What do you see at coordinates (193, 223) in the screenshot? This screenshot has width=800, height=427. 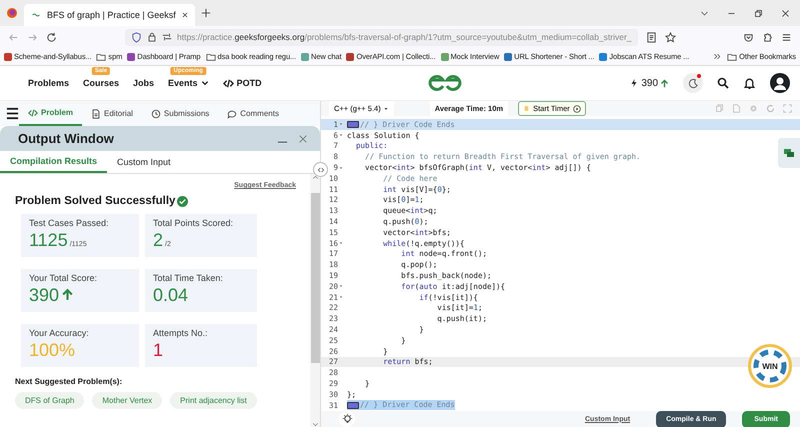 I see `stat-label: Total Points Scored:` at bounding box center [193, 223].